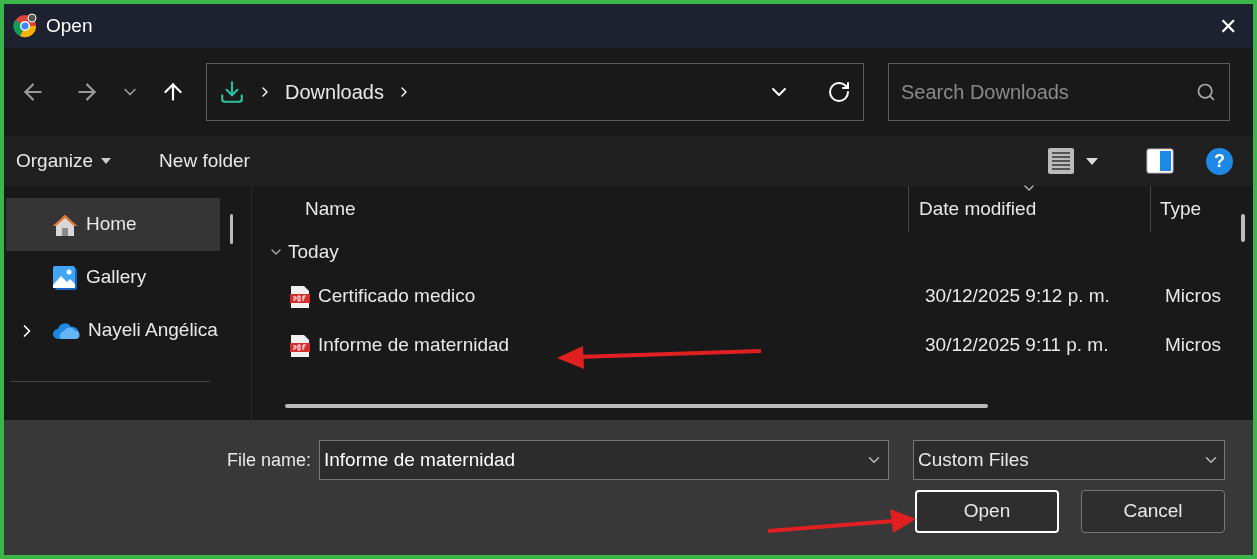 The width and height of the screenshot is (1257, 559). I want to click on group-header: Today, so click(313, 252).